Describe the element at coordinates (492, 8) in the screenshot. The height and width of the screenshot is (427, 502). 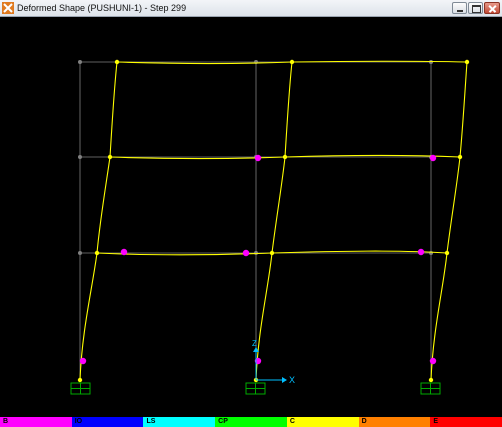
I see `close-button` at that location.